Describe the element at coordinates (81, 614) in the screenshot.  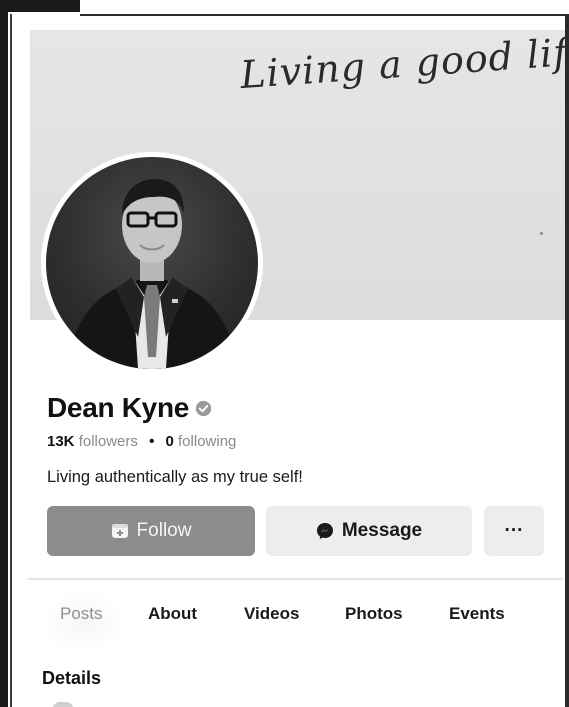
I see `tab-posts: Posts` at that location.